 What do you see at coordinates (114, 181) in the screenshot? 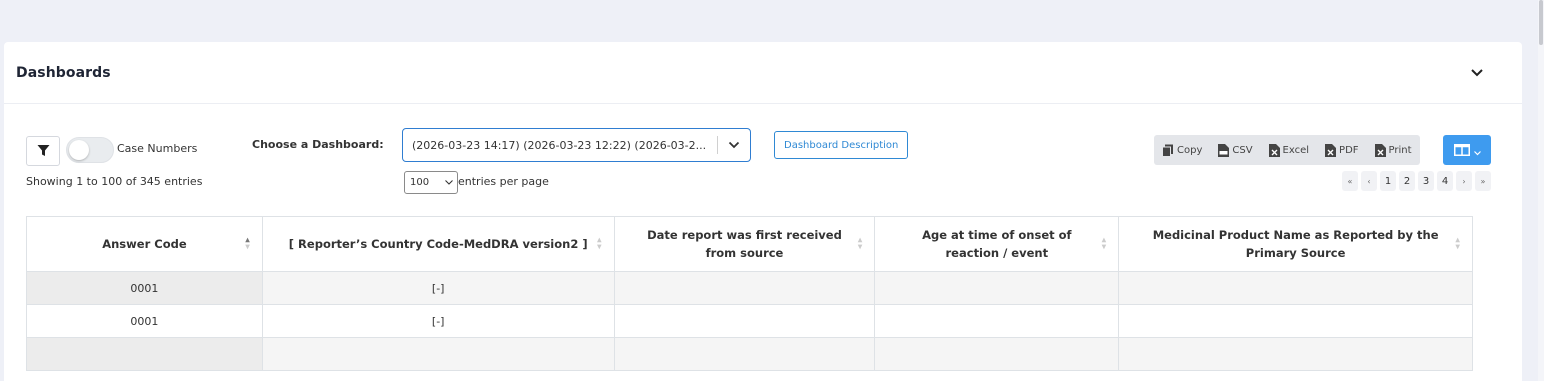
I see `table-info: Showing 1 to 100 of 345 entries` at bounding box center [114, 181].